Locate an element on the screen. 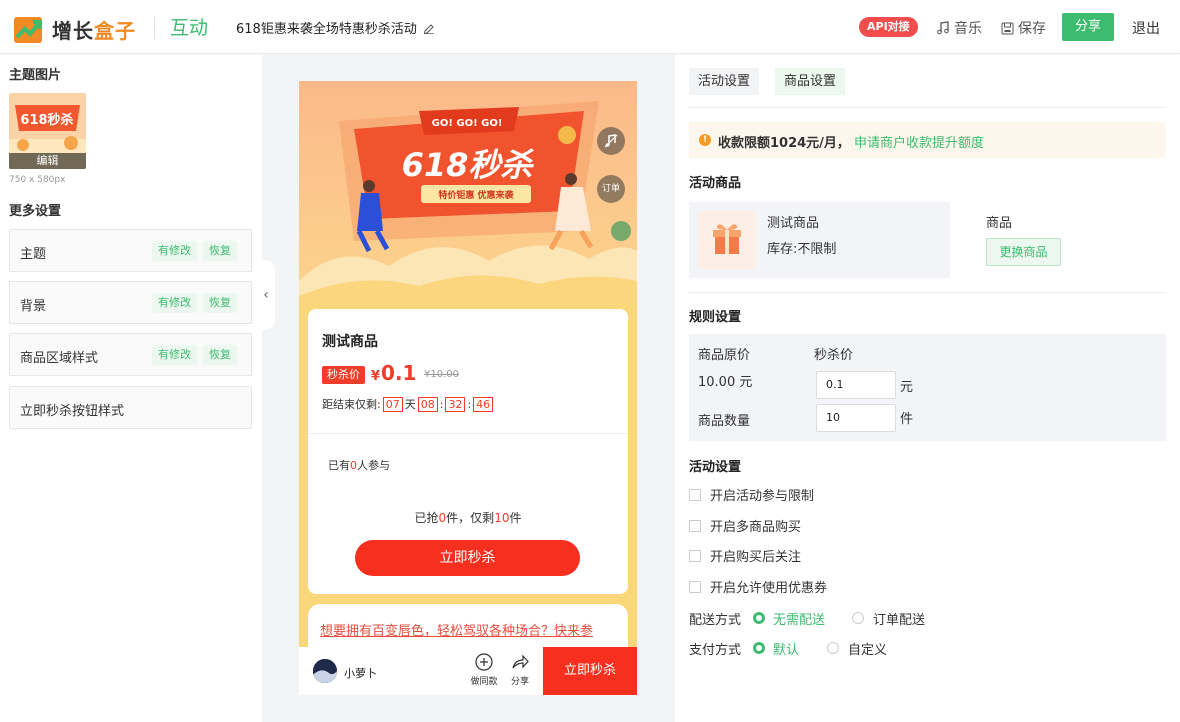  edit-title-icon is located at coordinates (429, 28).